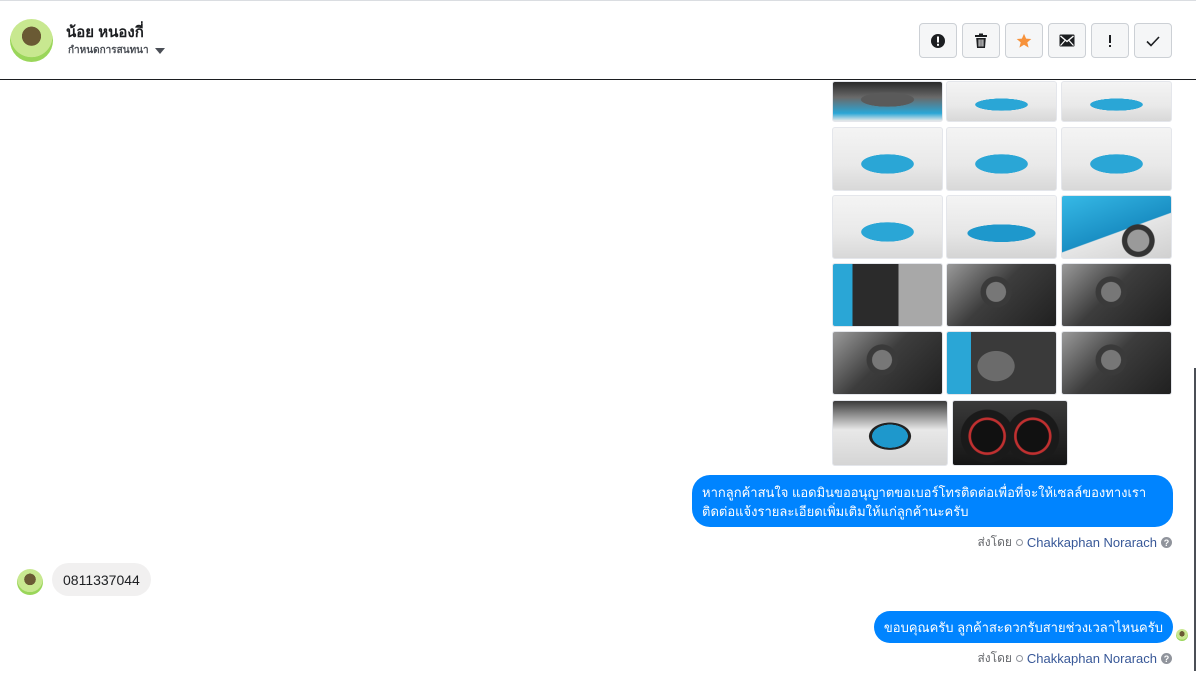 This screenshot has width=1196, height=694. I want to click on delete-button, so click(981, 40).